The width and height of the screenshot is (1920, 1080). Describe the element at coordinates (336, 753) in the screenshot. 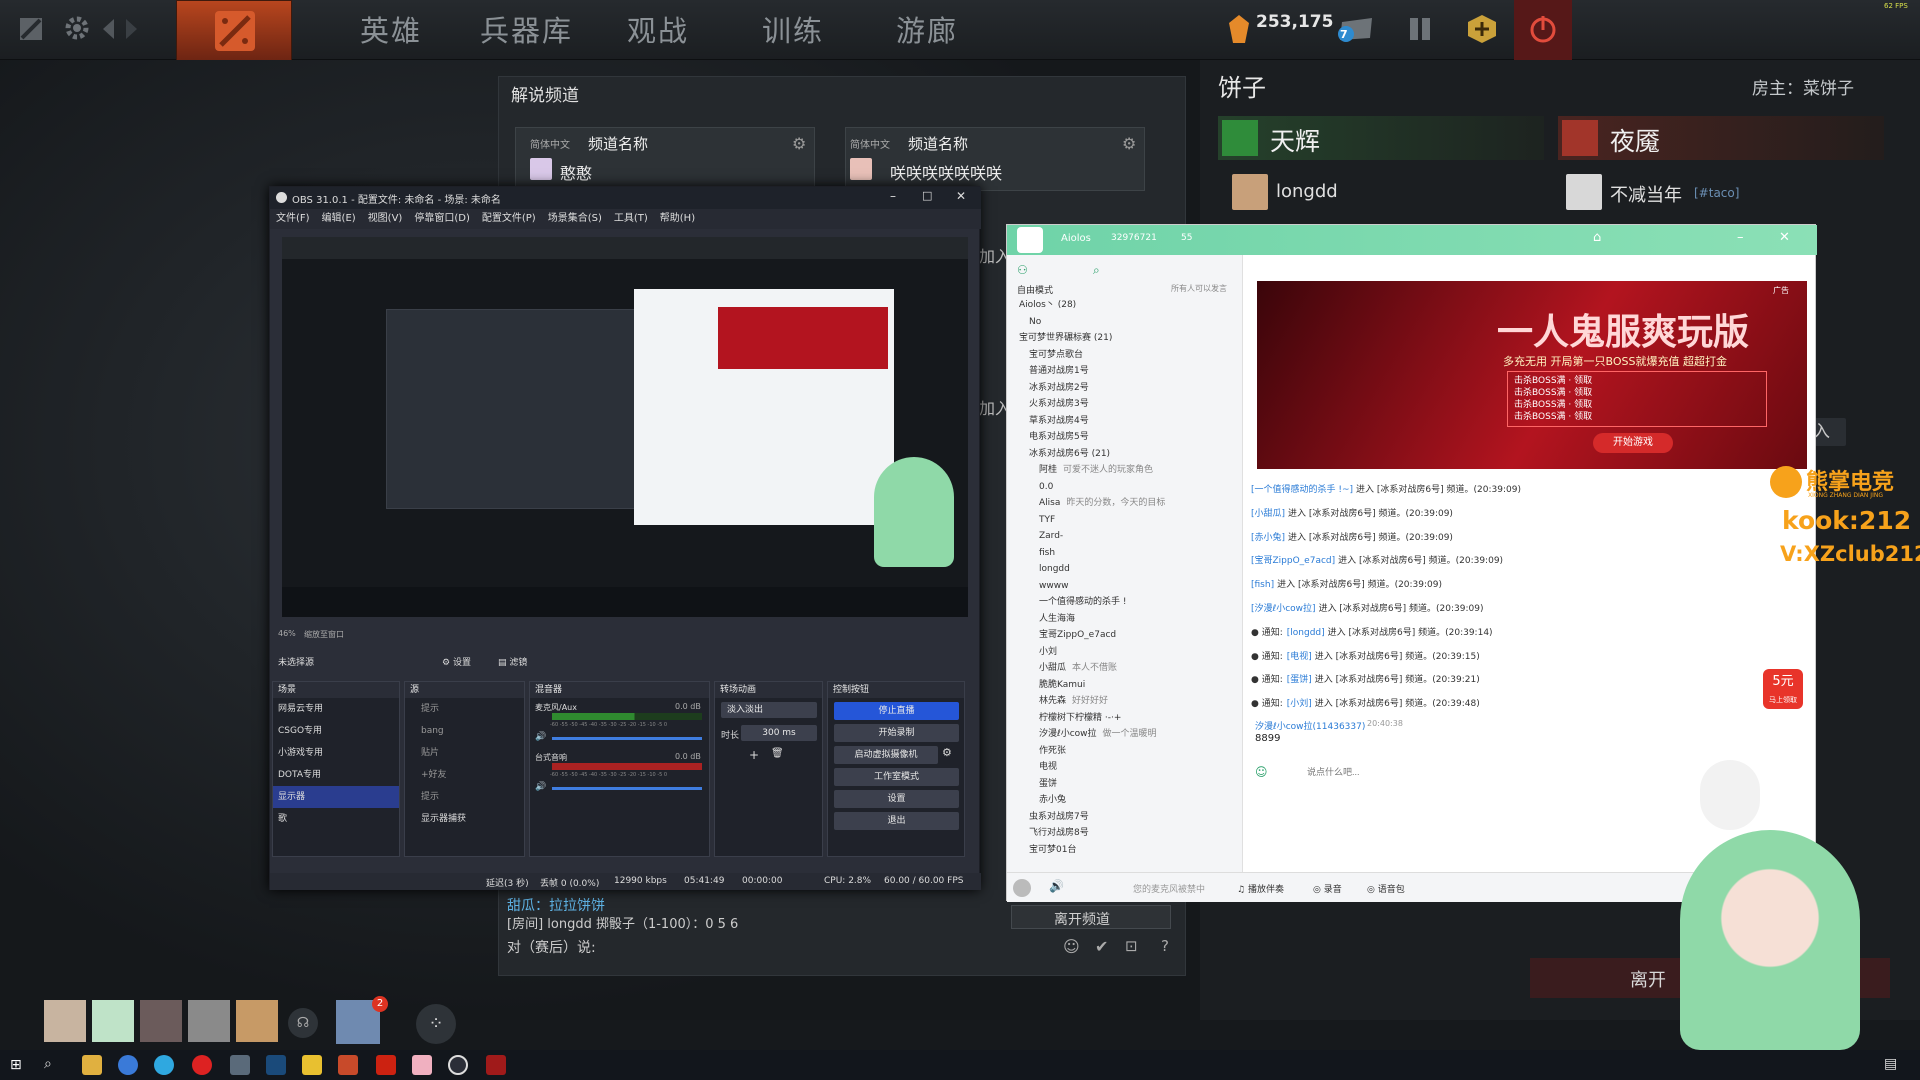

I see `scene-item: 小游戏专用` at that location.